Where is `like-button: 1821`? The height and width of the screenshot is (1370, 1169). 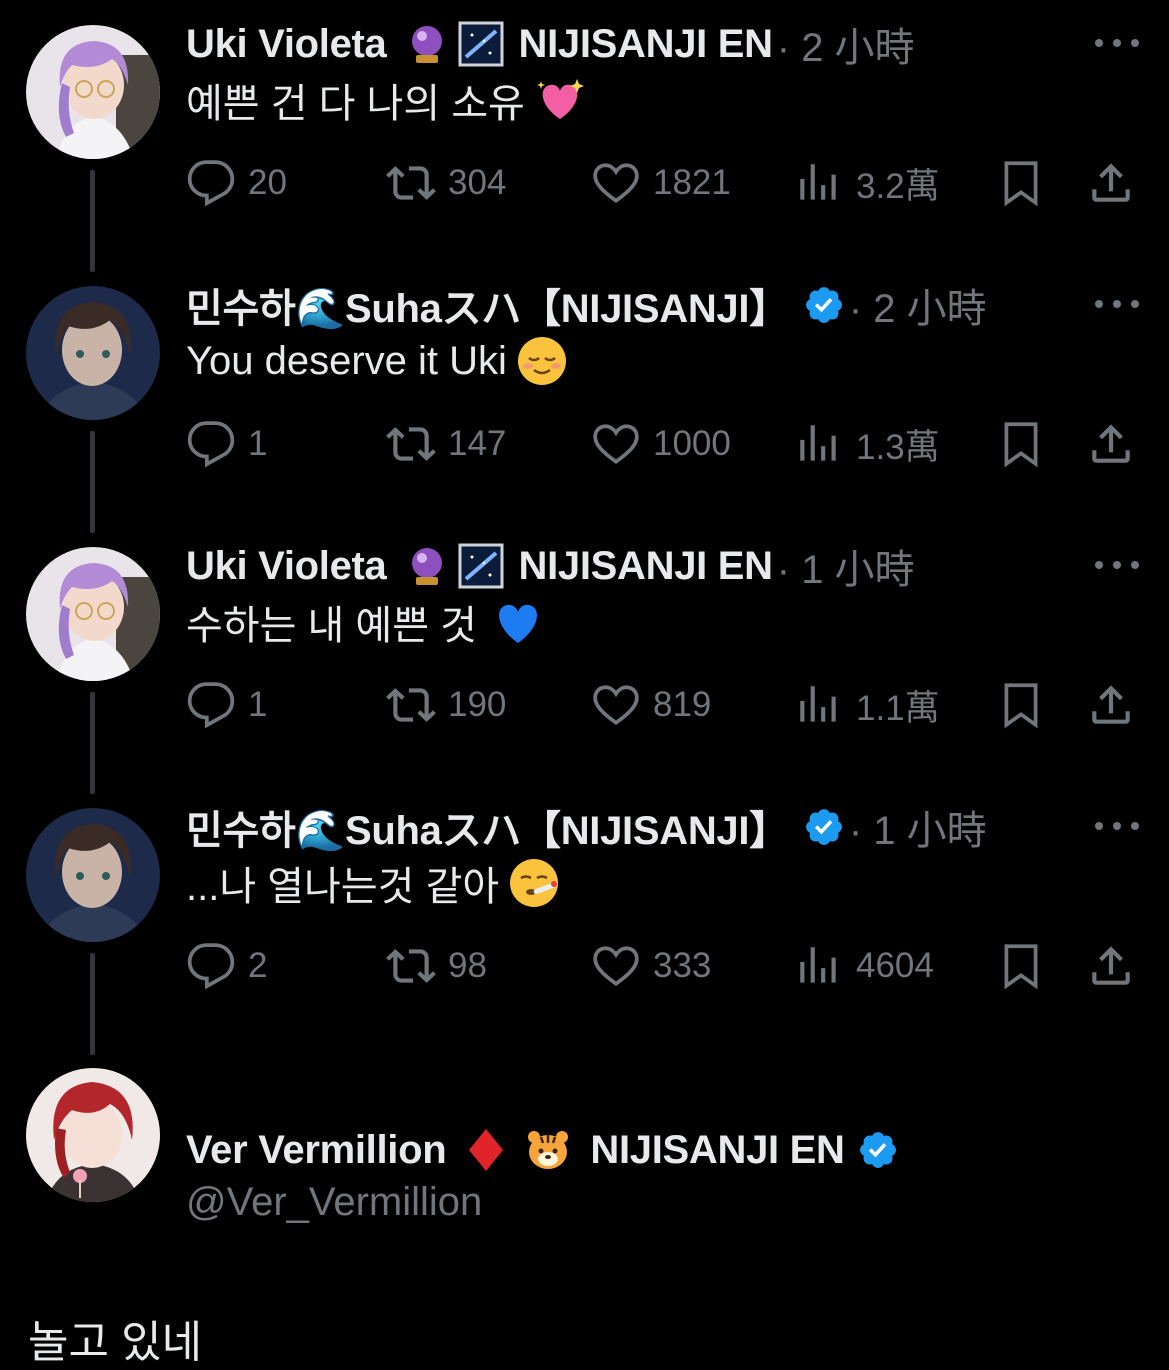 like-button: 1821 is located at coordinates (661, 183).